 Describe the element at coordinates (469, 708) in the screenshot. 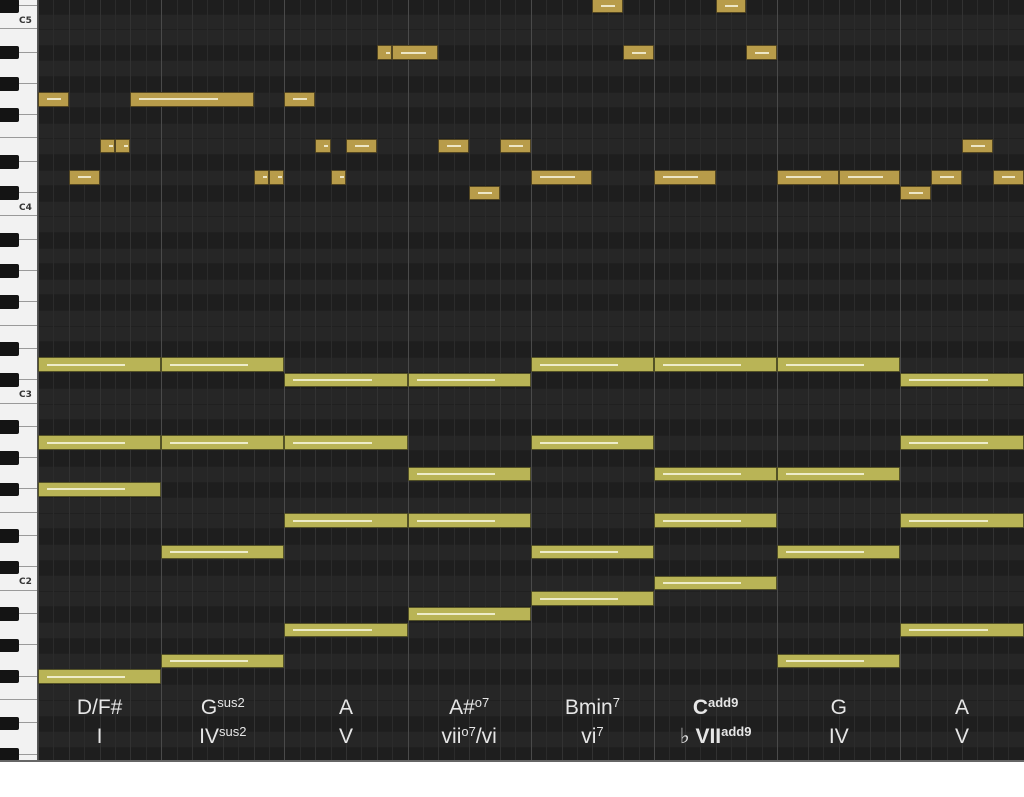

I see `chord-name-label: A#o7` at that location.